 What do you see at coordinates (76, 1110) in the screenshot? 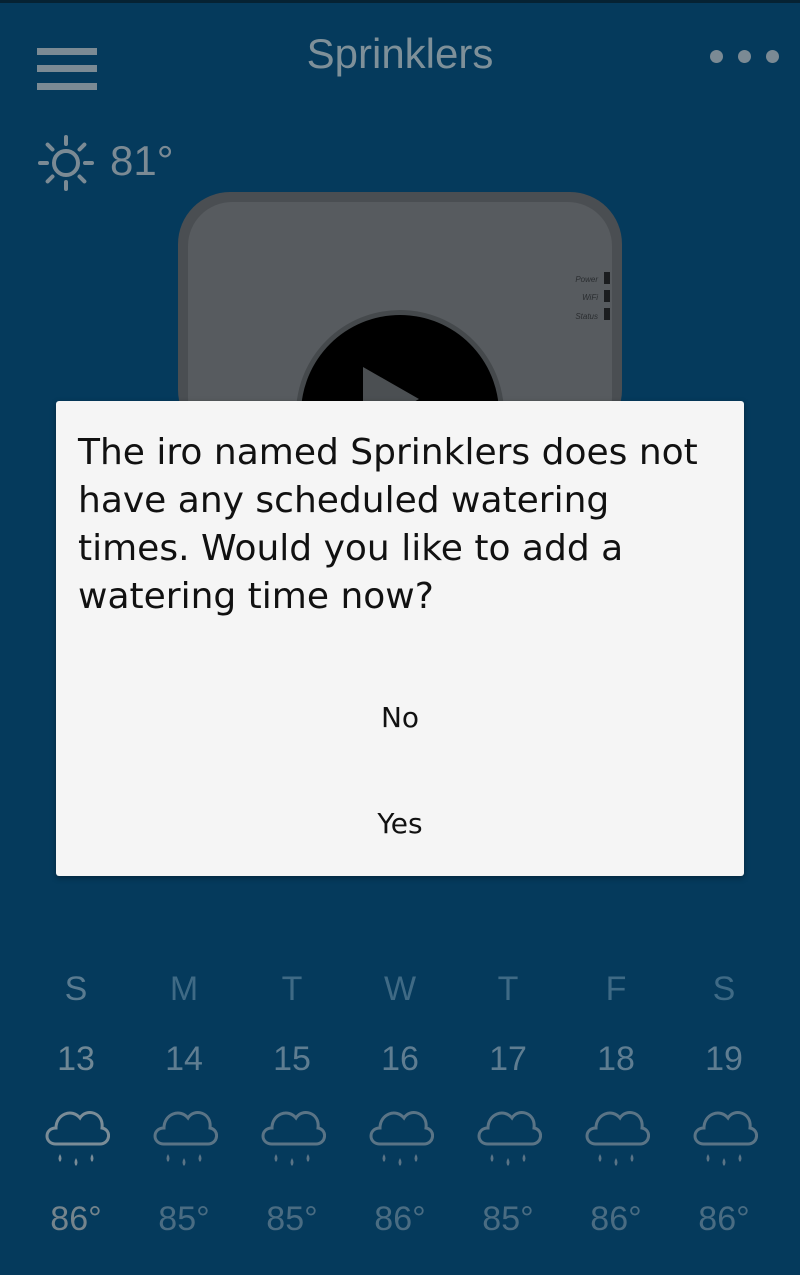
I see `forecast-day: S 13 86°` at bounding box center [76, 1110].